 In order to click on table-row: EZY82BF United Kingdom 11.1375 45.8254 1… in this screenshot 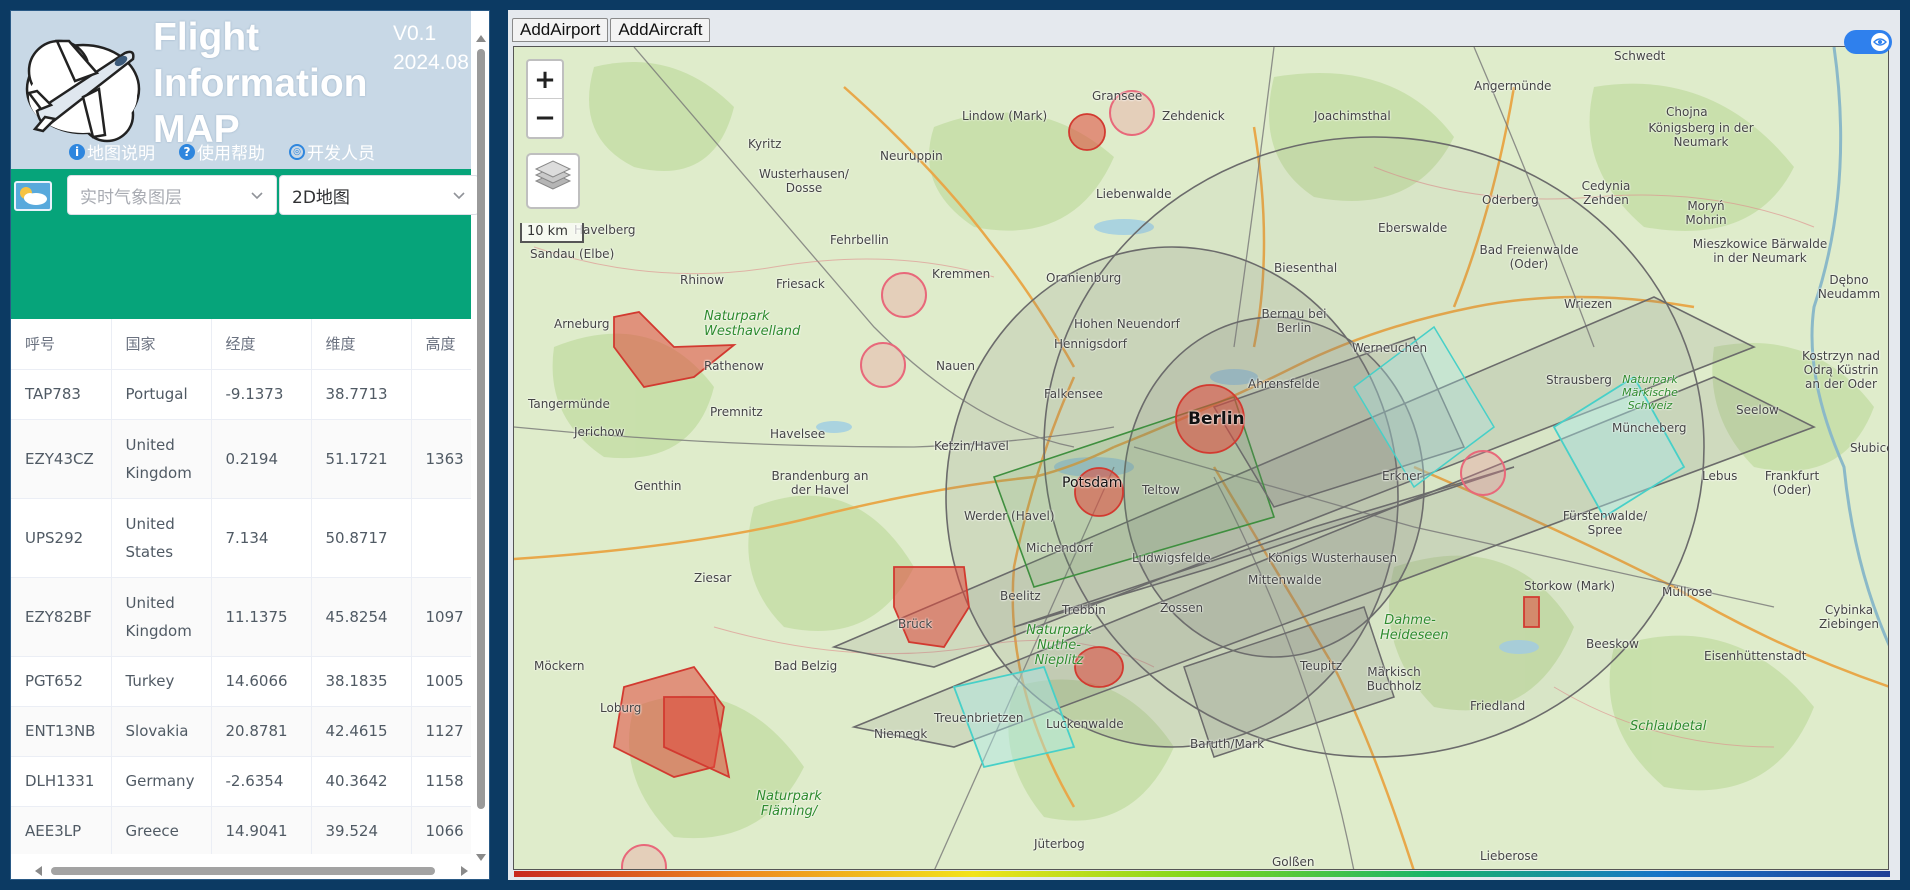, I will do `click(241, 617)`.